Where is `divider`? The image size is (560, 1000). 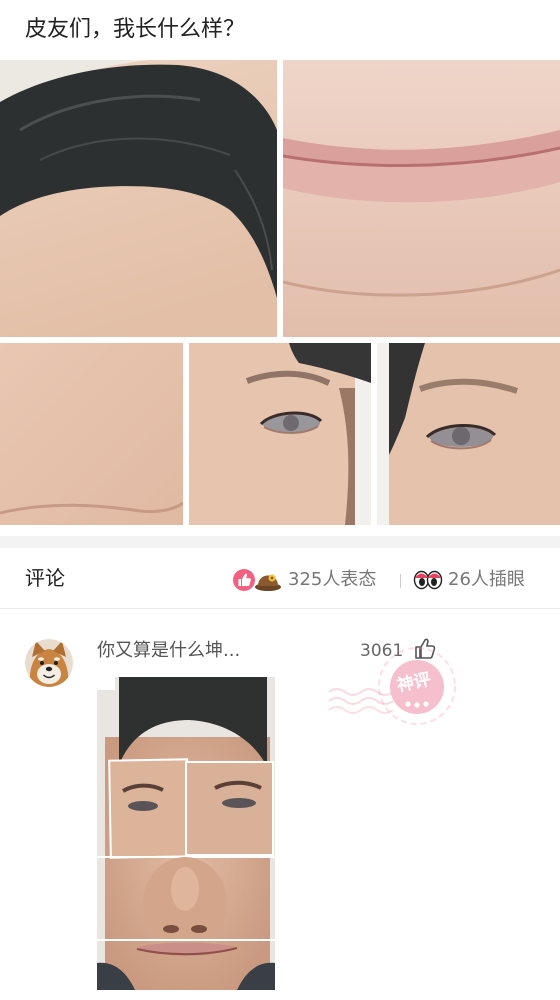 divider is located at coordinates (400, 581).